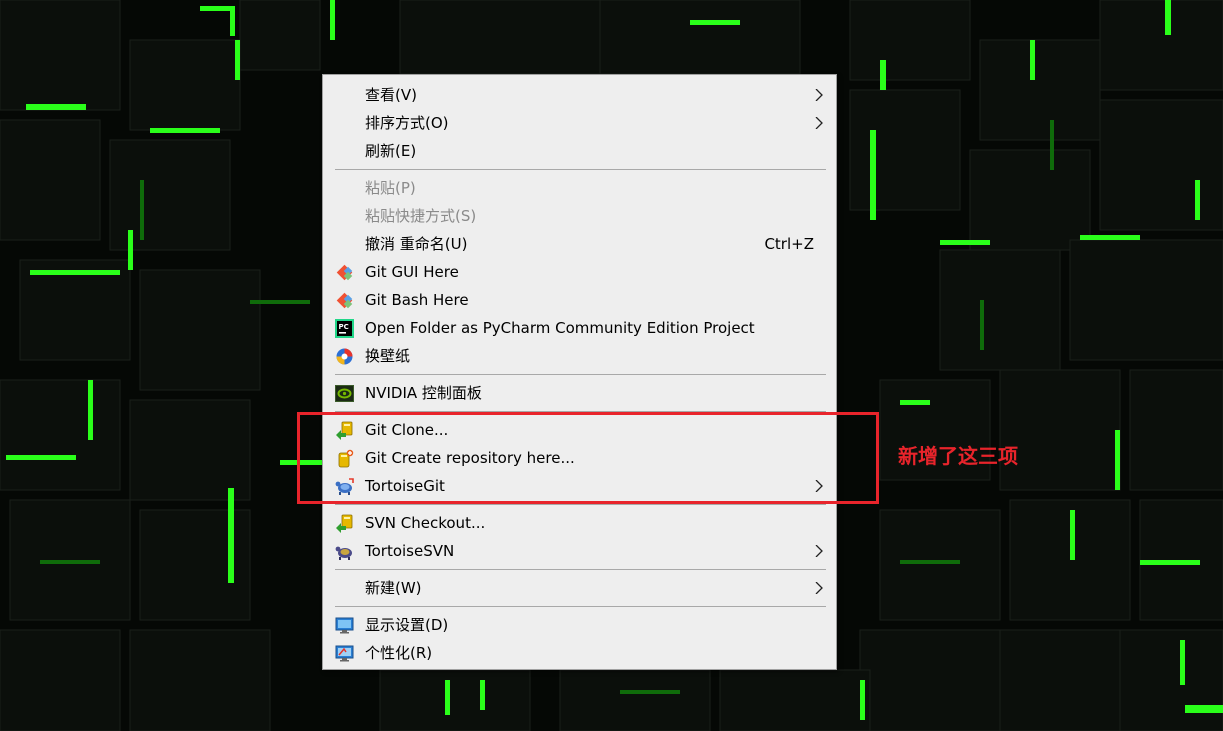  Describe the element at coordinates (421, 216) in the screenshot. I see `menu-item-label: 粘贴快捷方式(S)` at that location.